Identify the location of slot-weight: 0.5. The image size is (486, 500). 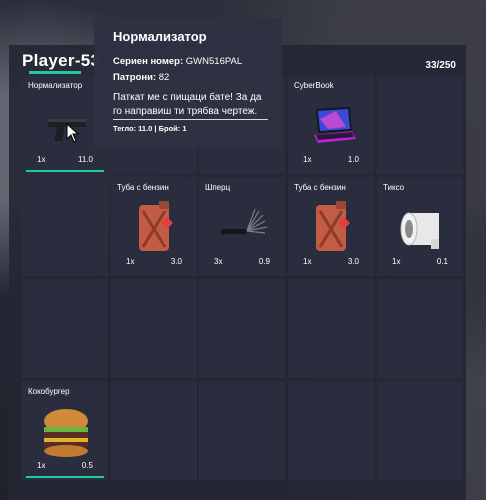
(87, 465).